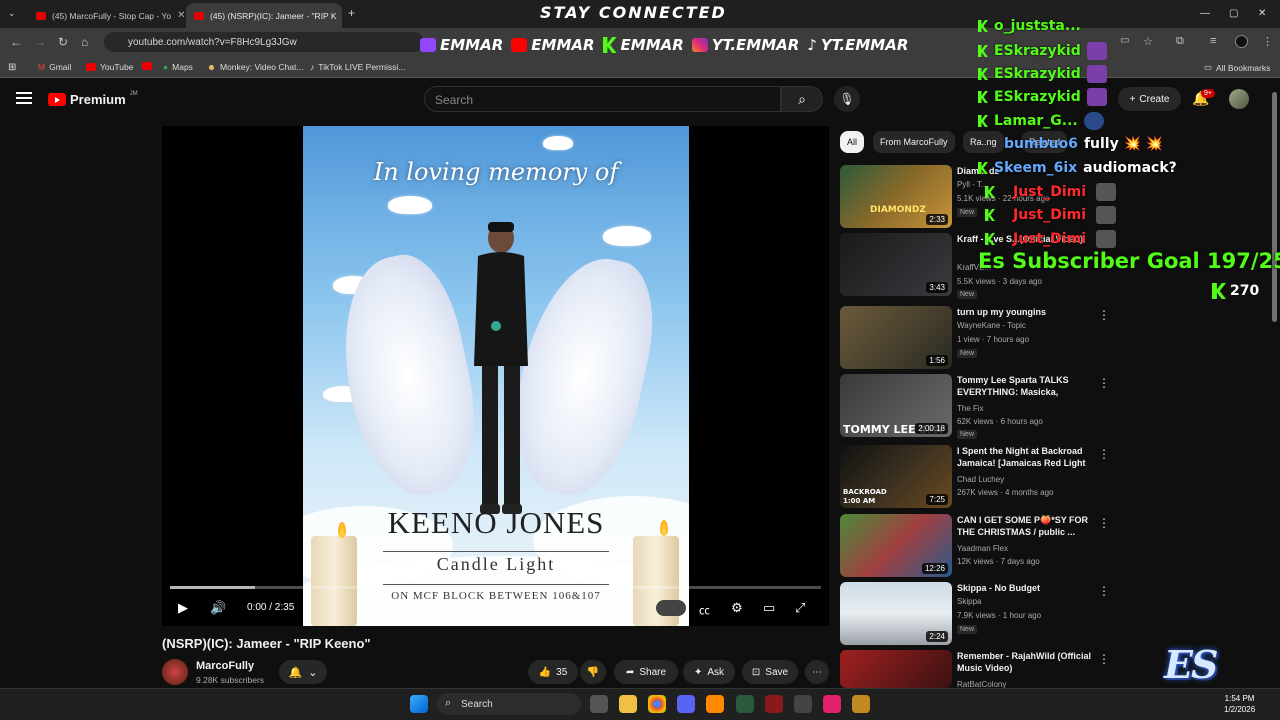 The height and width of the screenshot is (720, 1280). I want to click on vlc-icon, so click(715, 704).